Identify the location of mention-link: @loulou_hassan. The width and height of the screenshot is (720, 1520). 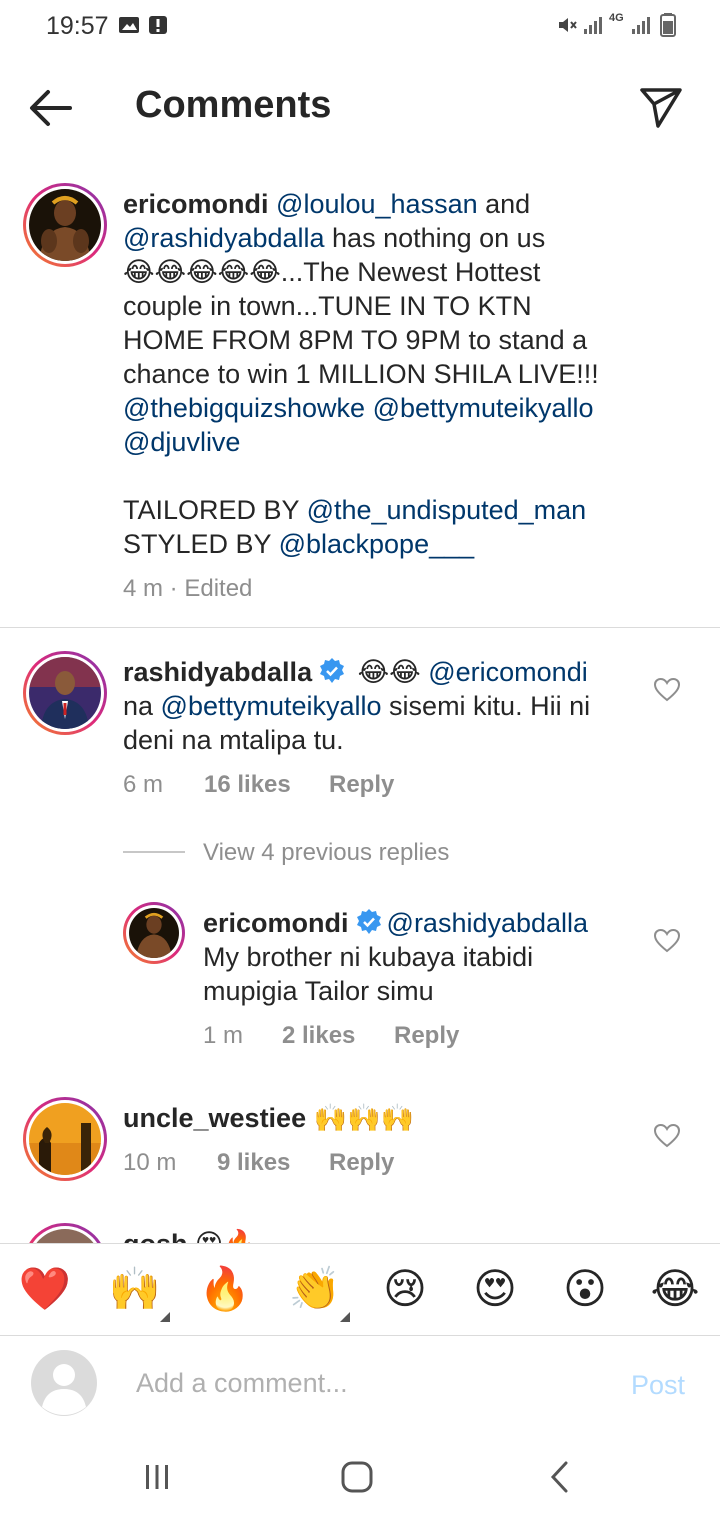
(377, 204).